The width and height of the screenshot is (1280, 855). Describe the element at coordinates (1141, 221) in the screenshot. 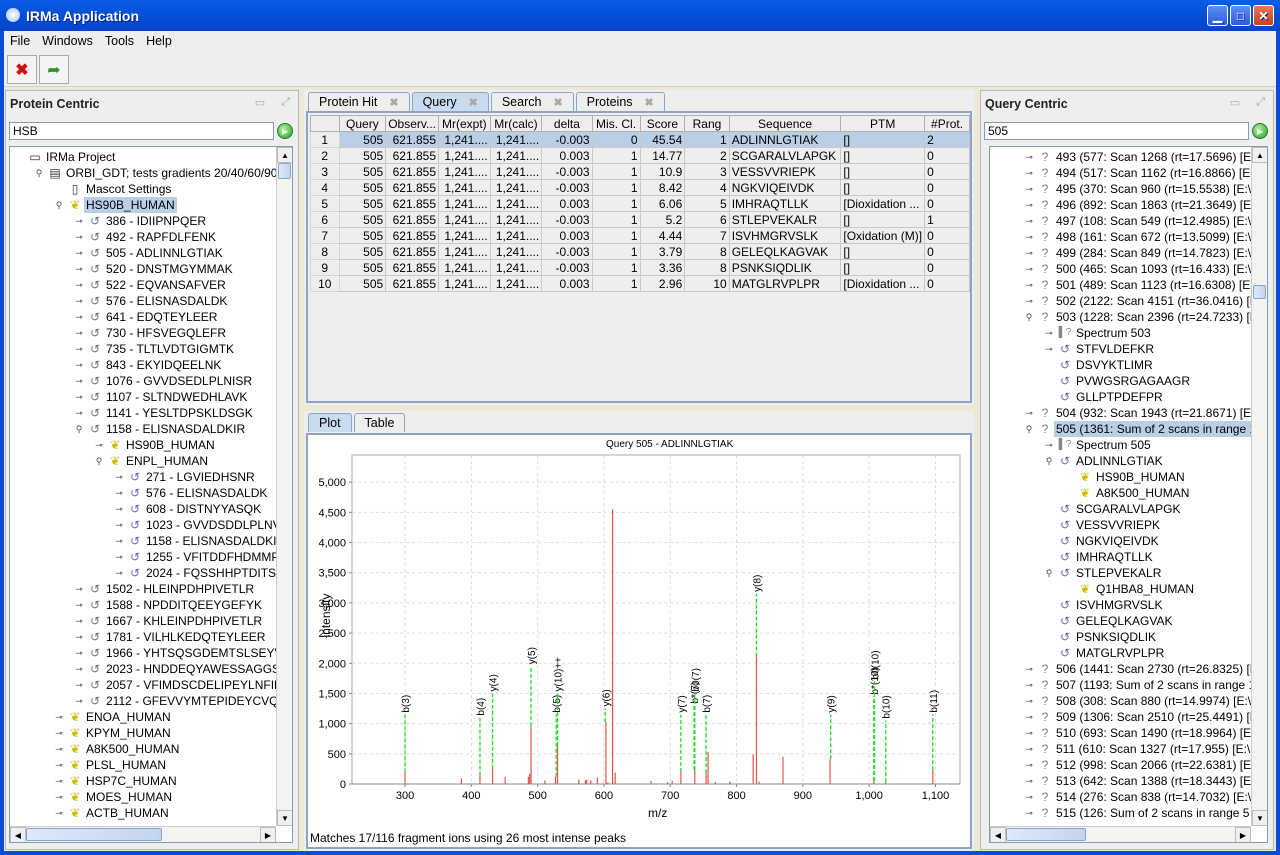

I see `tree-node: ⊸? 497 (108: Scan 549 (rt=12.4985) [E:\F` at that location.